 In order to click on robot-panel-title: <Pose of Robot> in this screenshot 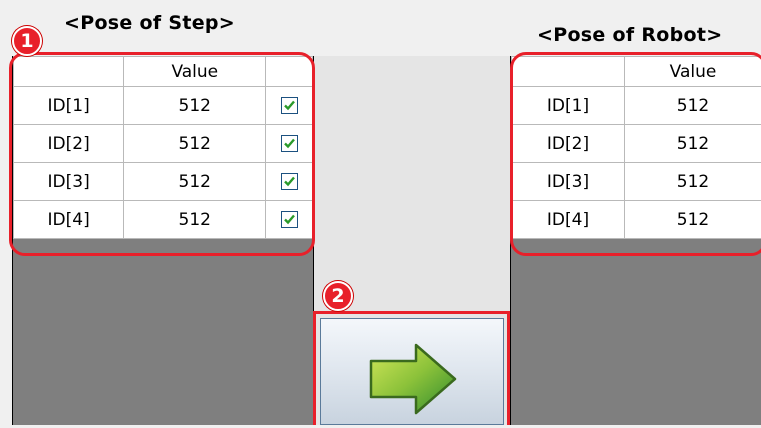, I will do `click(629, 35)`.